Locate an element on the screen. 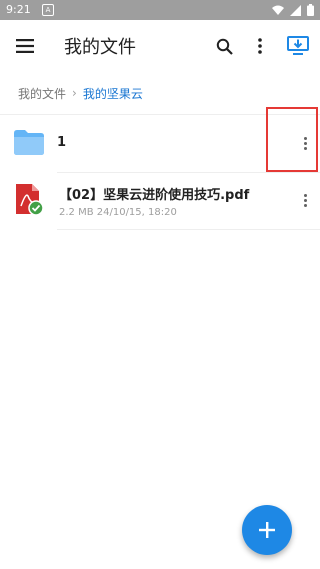 The height and width of the screenshot is (569, 320). app-bar: 我的文件 is located at coordinates (160, 46).